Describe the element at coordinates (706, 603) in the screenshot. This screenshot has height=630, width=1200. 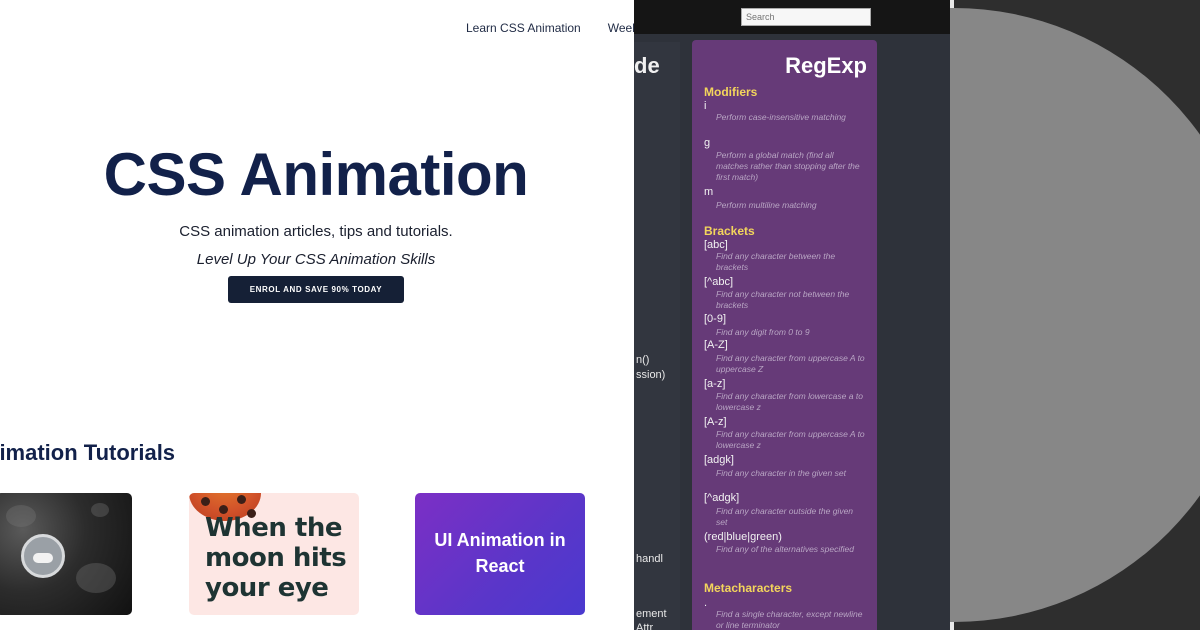
I see `regex-token: .` at that location.